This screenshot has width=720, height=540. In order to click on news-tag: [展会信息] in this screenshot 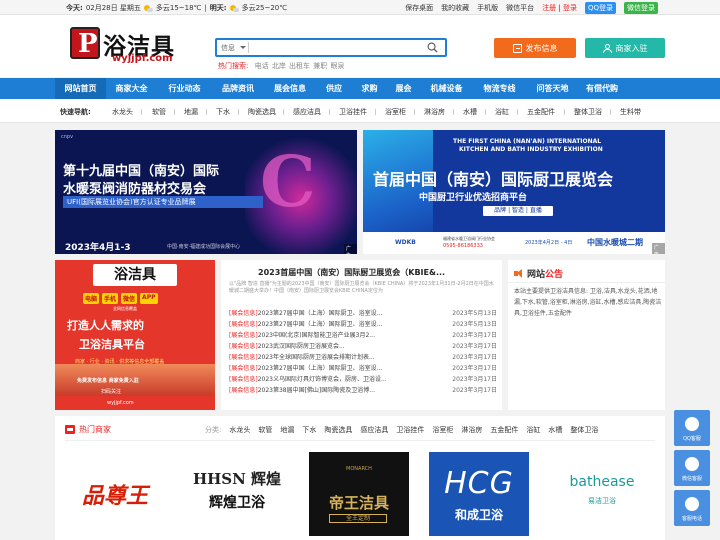, I will do `click(243, 368)`.